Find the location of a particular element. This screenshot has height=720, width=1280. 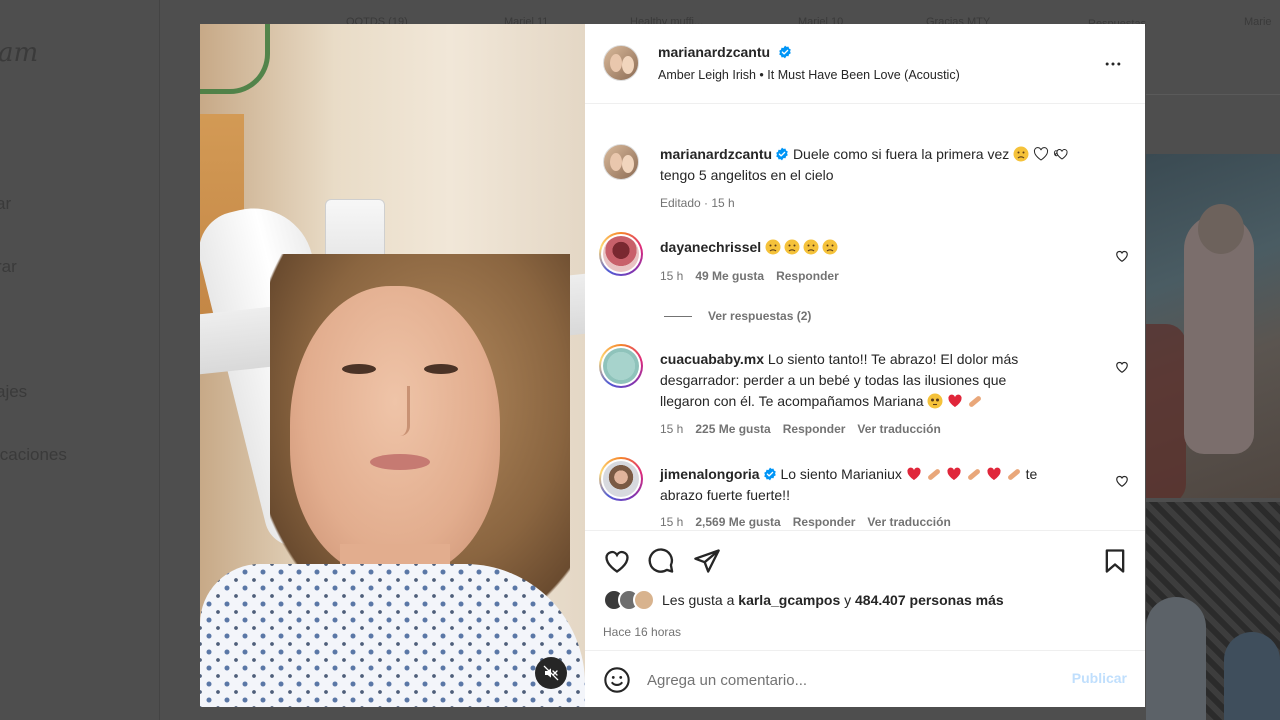

comment-meta: 15 h 49 Me gusta Responder is located at coordinates (755, 276).